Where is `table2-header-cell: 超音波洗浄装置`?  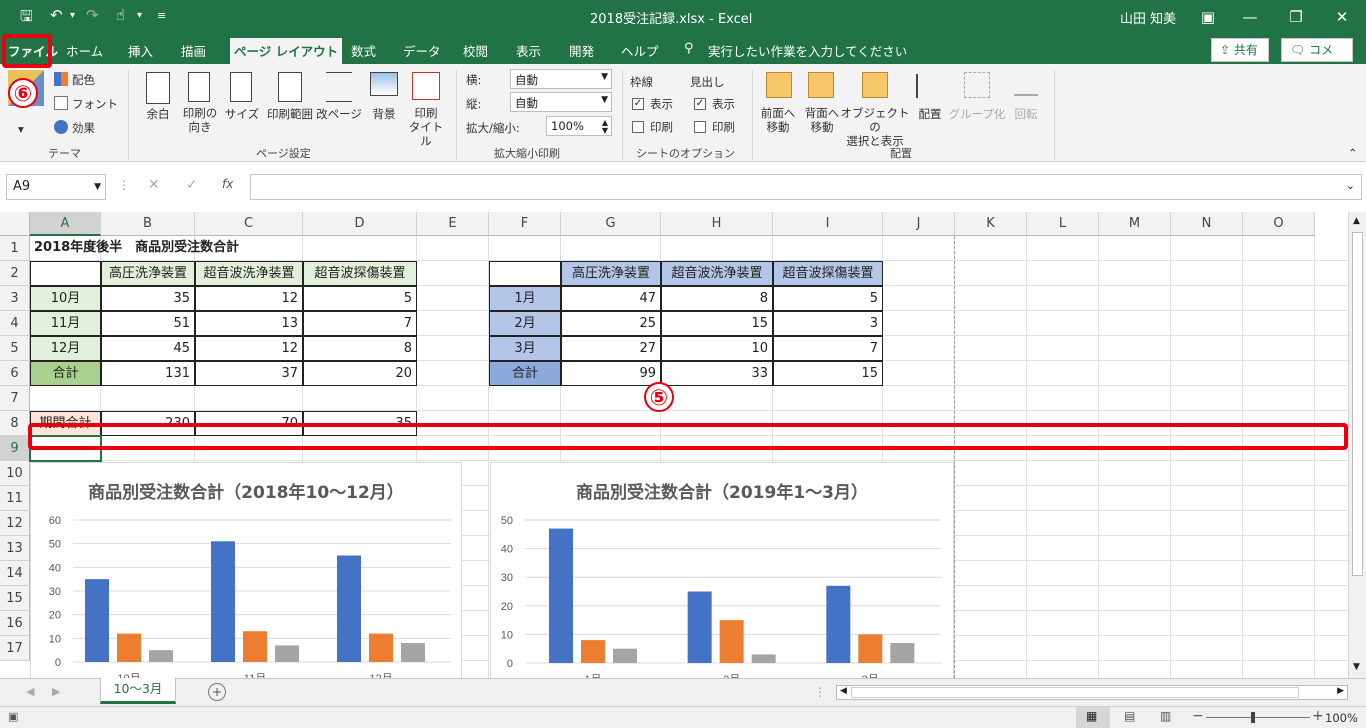 table2-header-cell: 超音波洗浄装置 is located at coordinates (717, 273).